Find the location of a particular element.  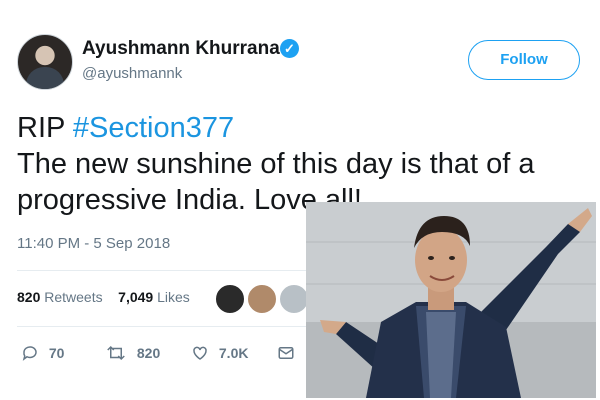

avatar-body is located at coordinates (45, 78).